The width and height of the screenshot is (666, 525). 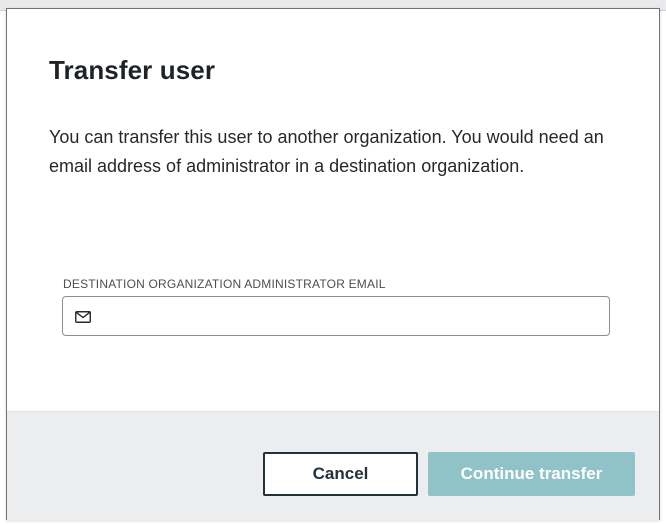 What do you see at coordinates (531, 474) in the screenshot?
I see `continue-transfer-button: Continue transfer` at bounding box center [531, 474].